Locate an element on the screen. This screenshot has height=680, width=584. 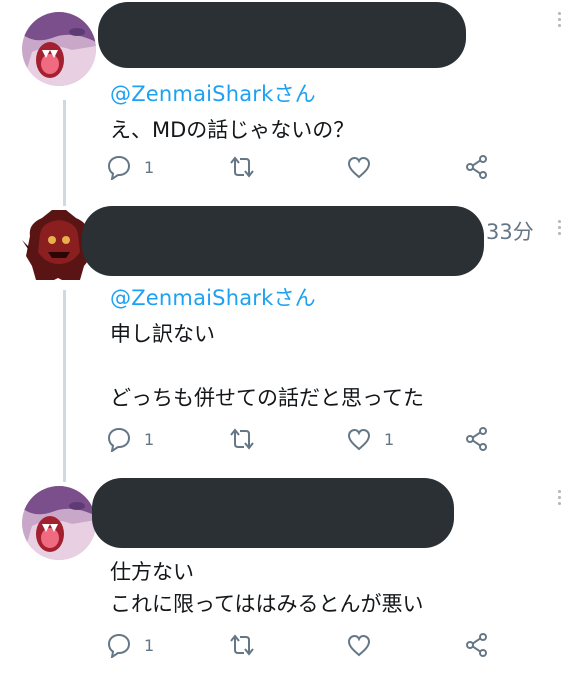
like-button: 1 is located at coordinates (370, 439).